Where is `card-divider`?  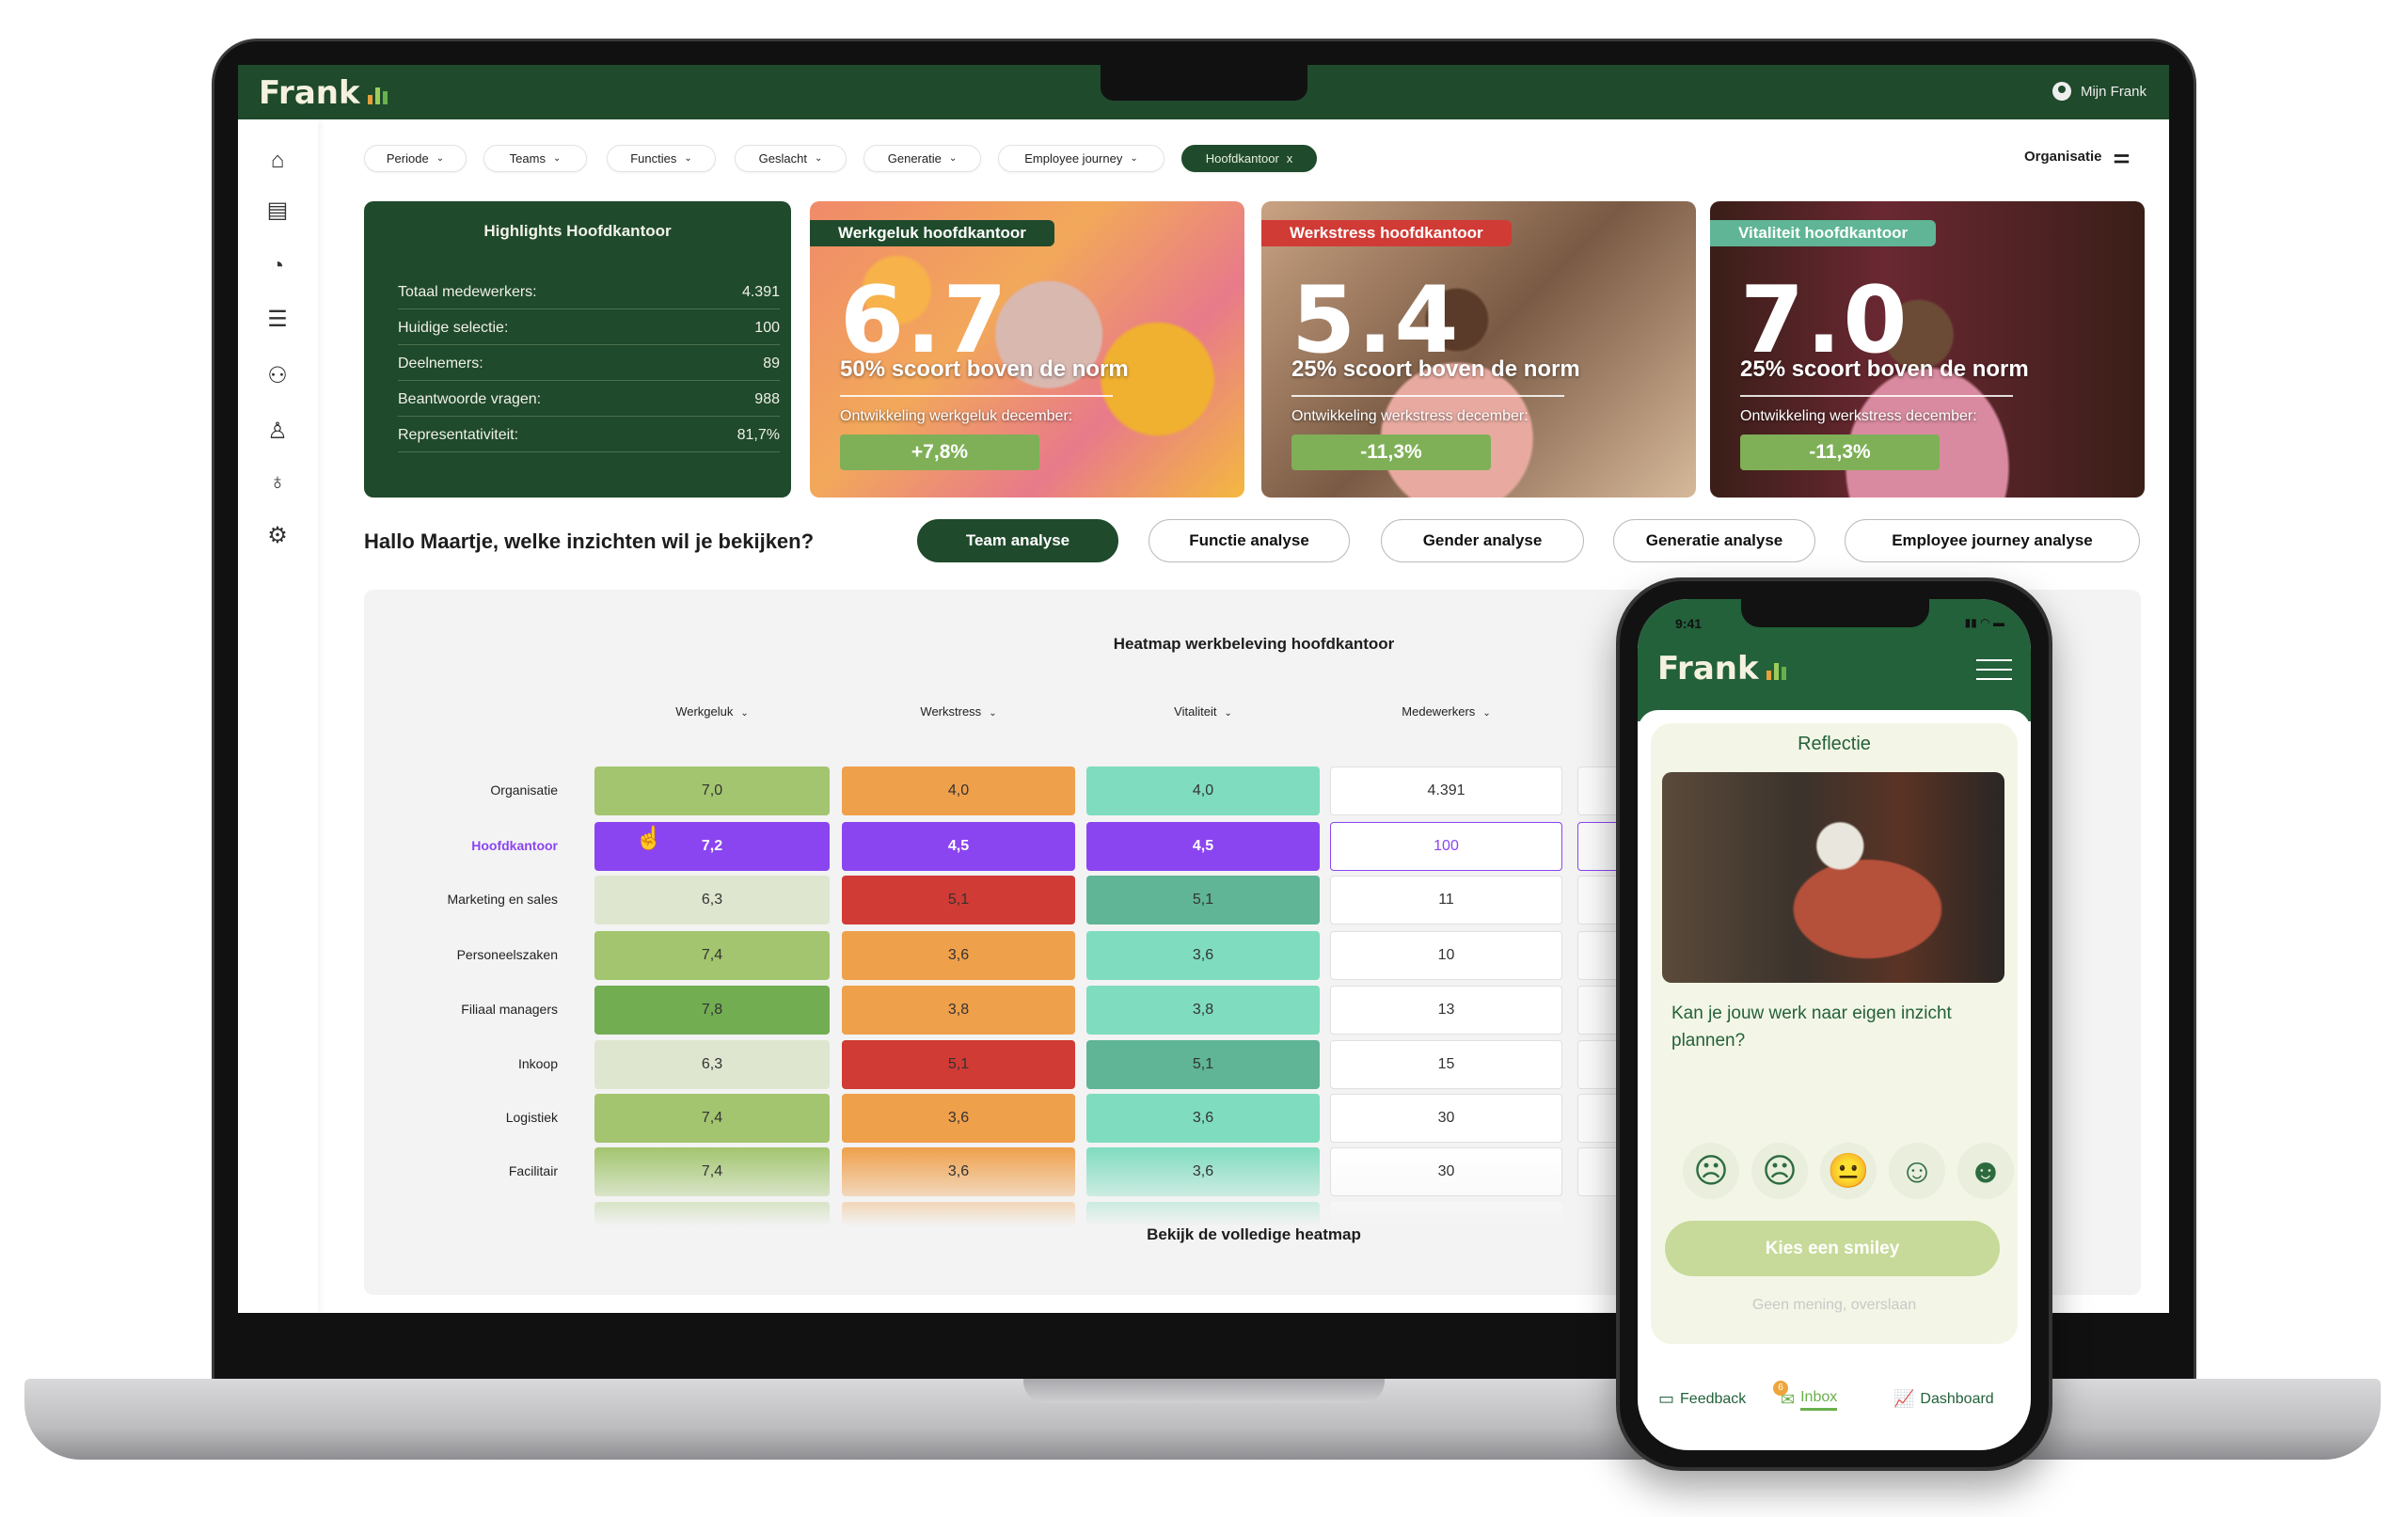
card-divider is located at coordinates (1877, 396).